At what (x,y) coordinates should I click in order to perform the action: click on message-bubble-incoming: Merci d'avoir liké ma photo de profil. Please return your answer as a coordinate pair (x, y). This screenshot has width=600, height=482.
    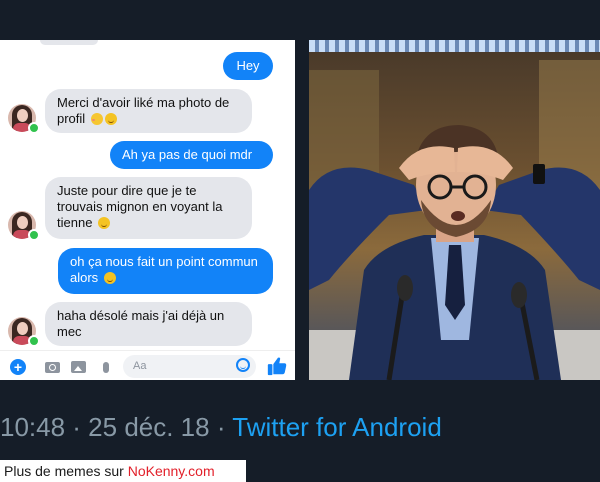
    Looking at the image, I should click on (148, 111).